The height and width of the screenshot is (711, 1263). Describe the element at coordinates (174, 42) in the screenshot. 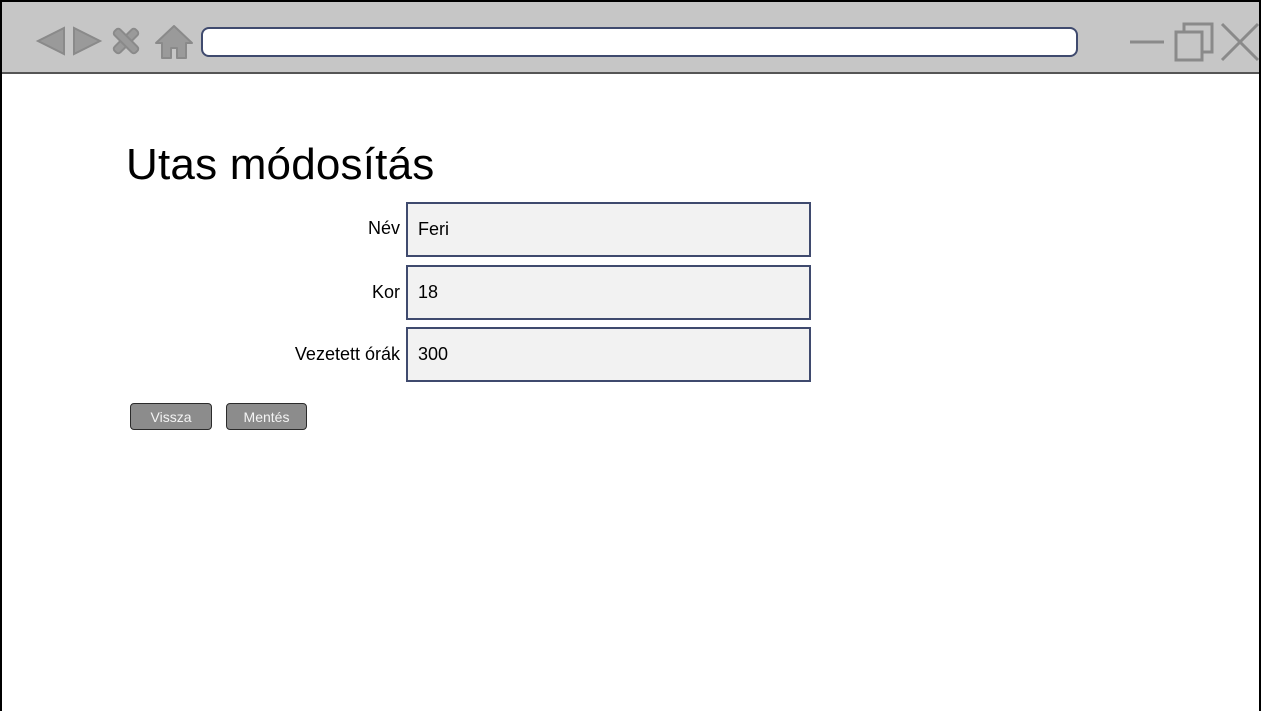

I see `home-icon` at that location.